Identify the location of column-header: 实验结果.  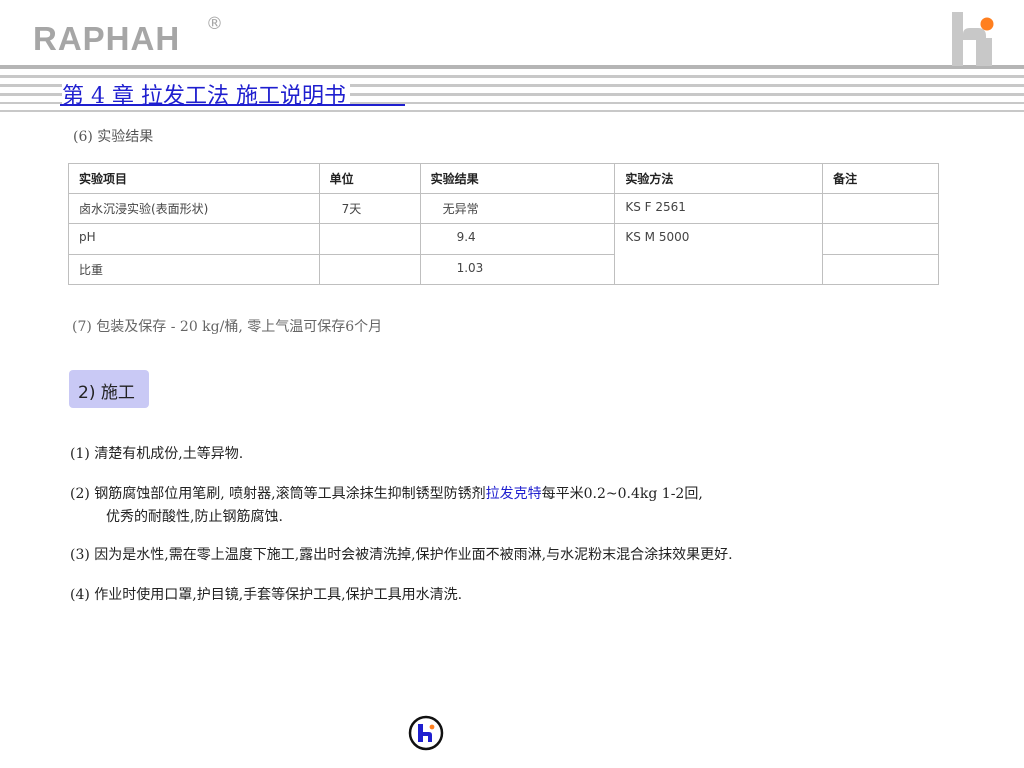
(517, 178).